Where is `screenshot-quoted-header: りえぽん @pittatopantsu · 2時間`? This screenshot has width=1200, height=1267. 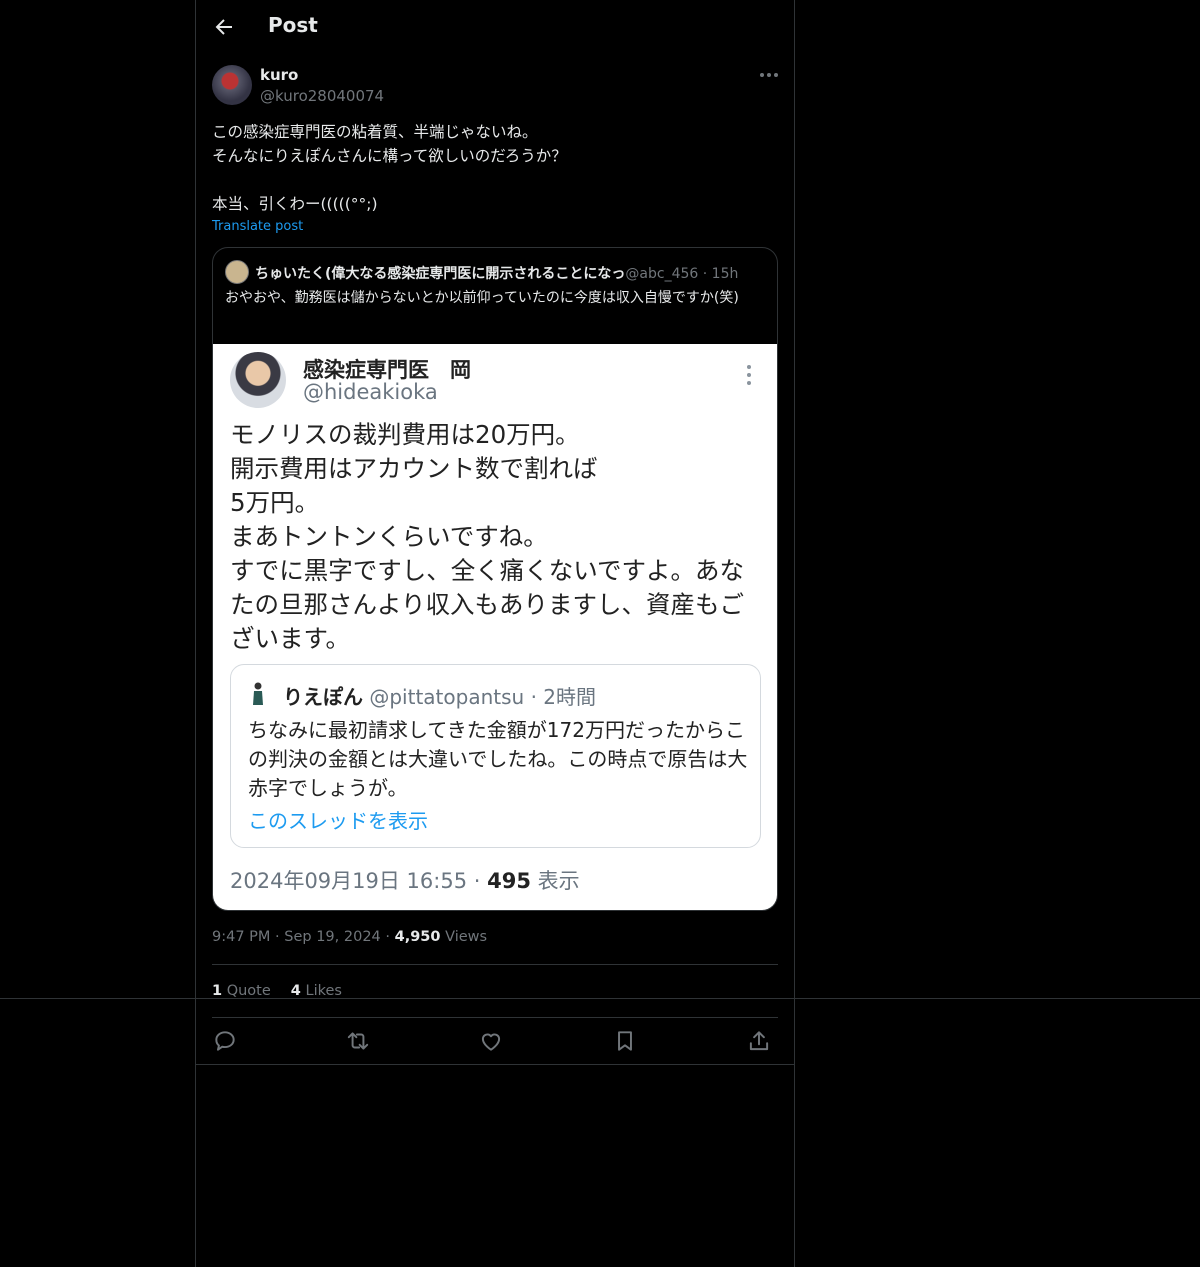
screenshot-quoted-header: りえぽん @pittatopantsu · 2時間 is located at coordinates (439, 695).